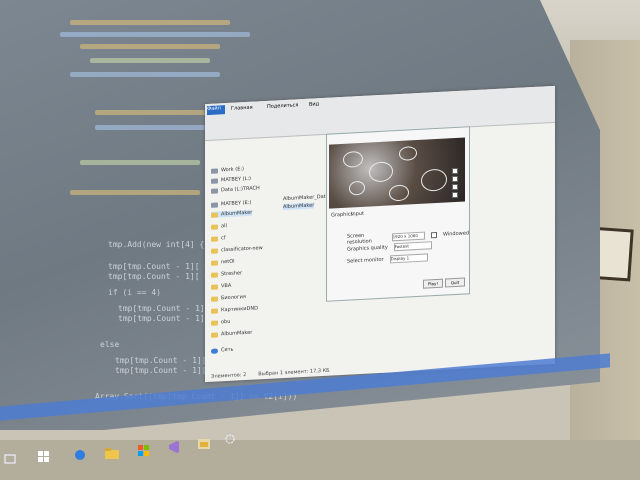  What do you see at coordinates (221, 286) in the screenshot?
I see `nav-item: VBA` at bounding box center [221, 286].